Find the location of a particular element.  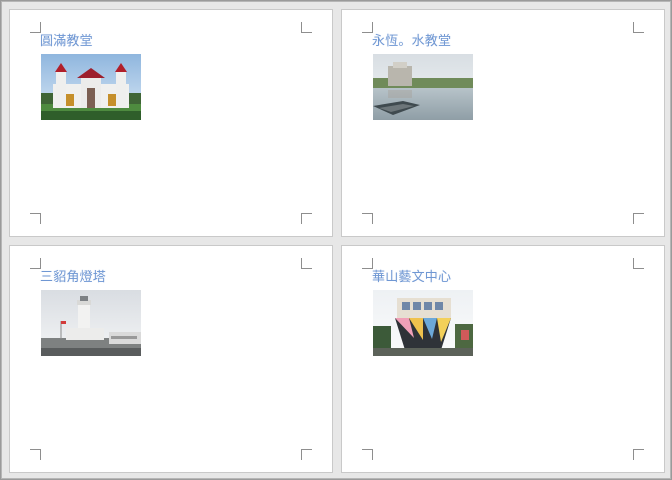

upside-down-house-photo-graphic is located at coordinates (423, 323).